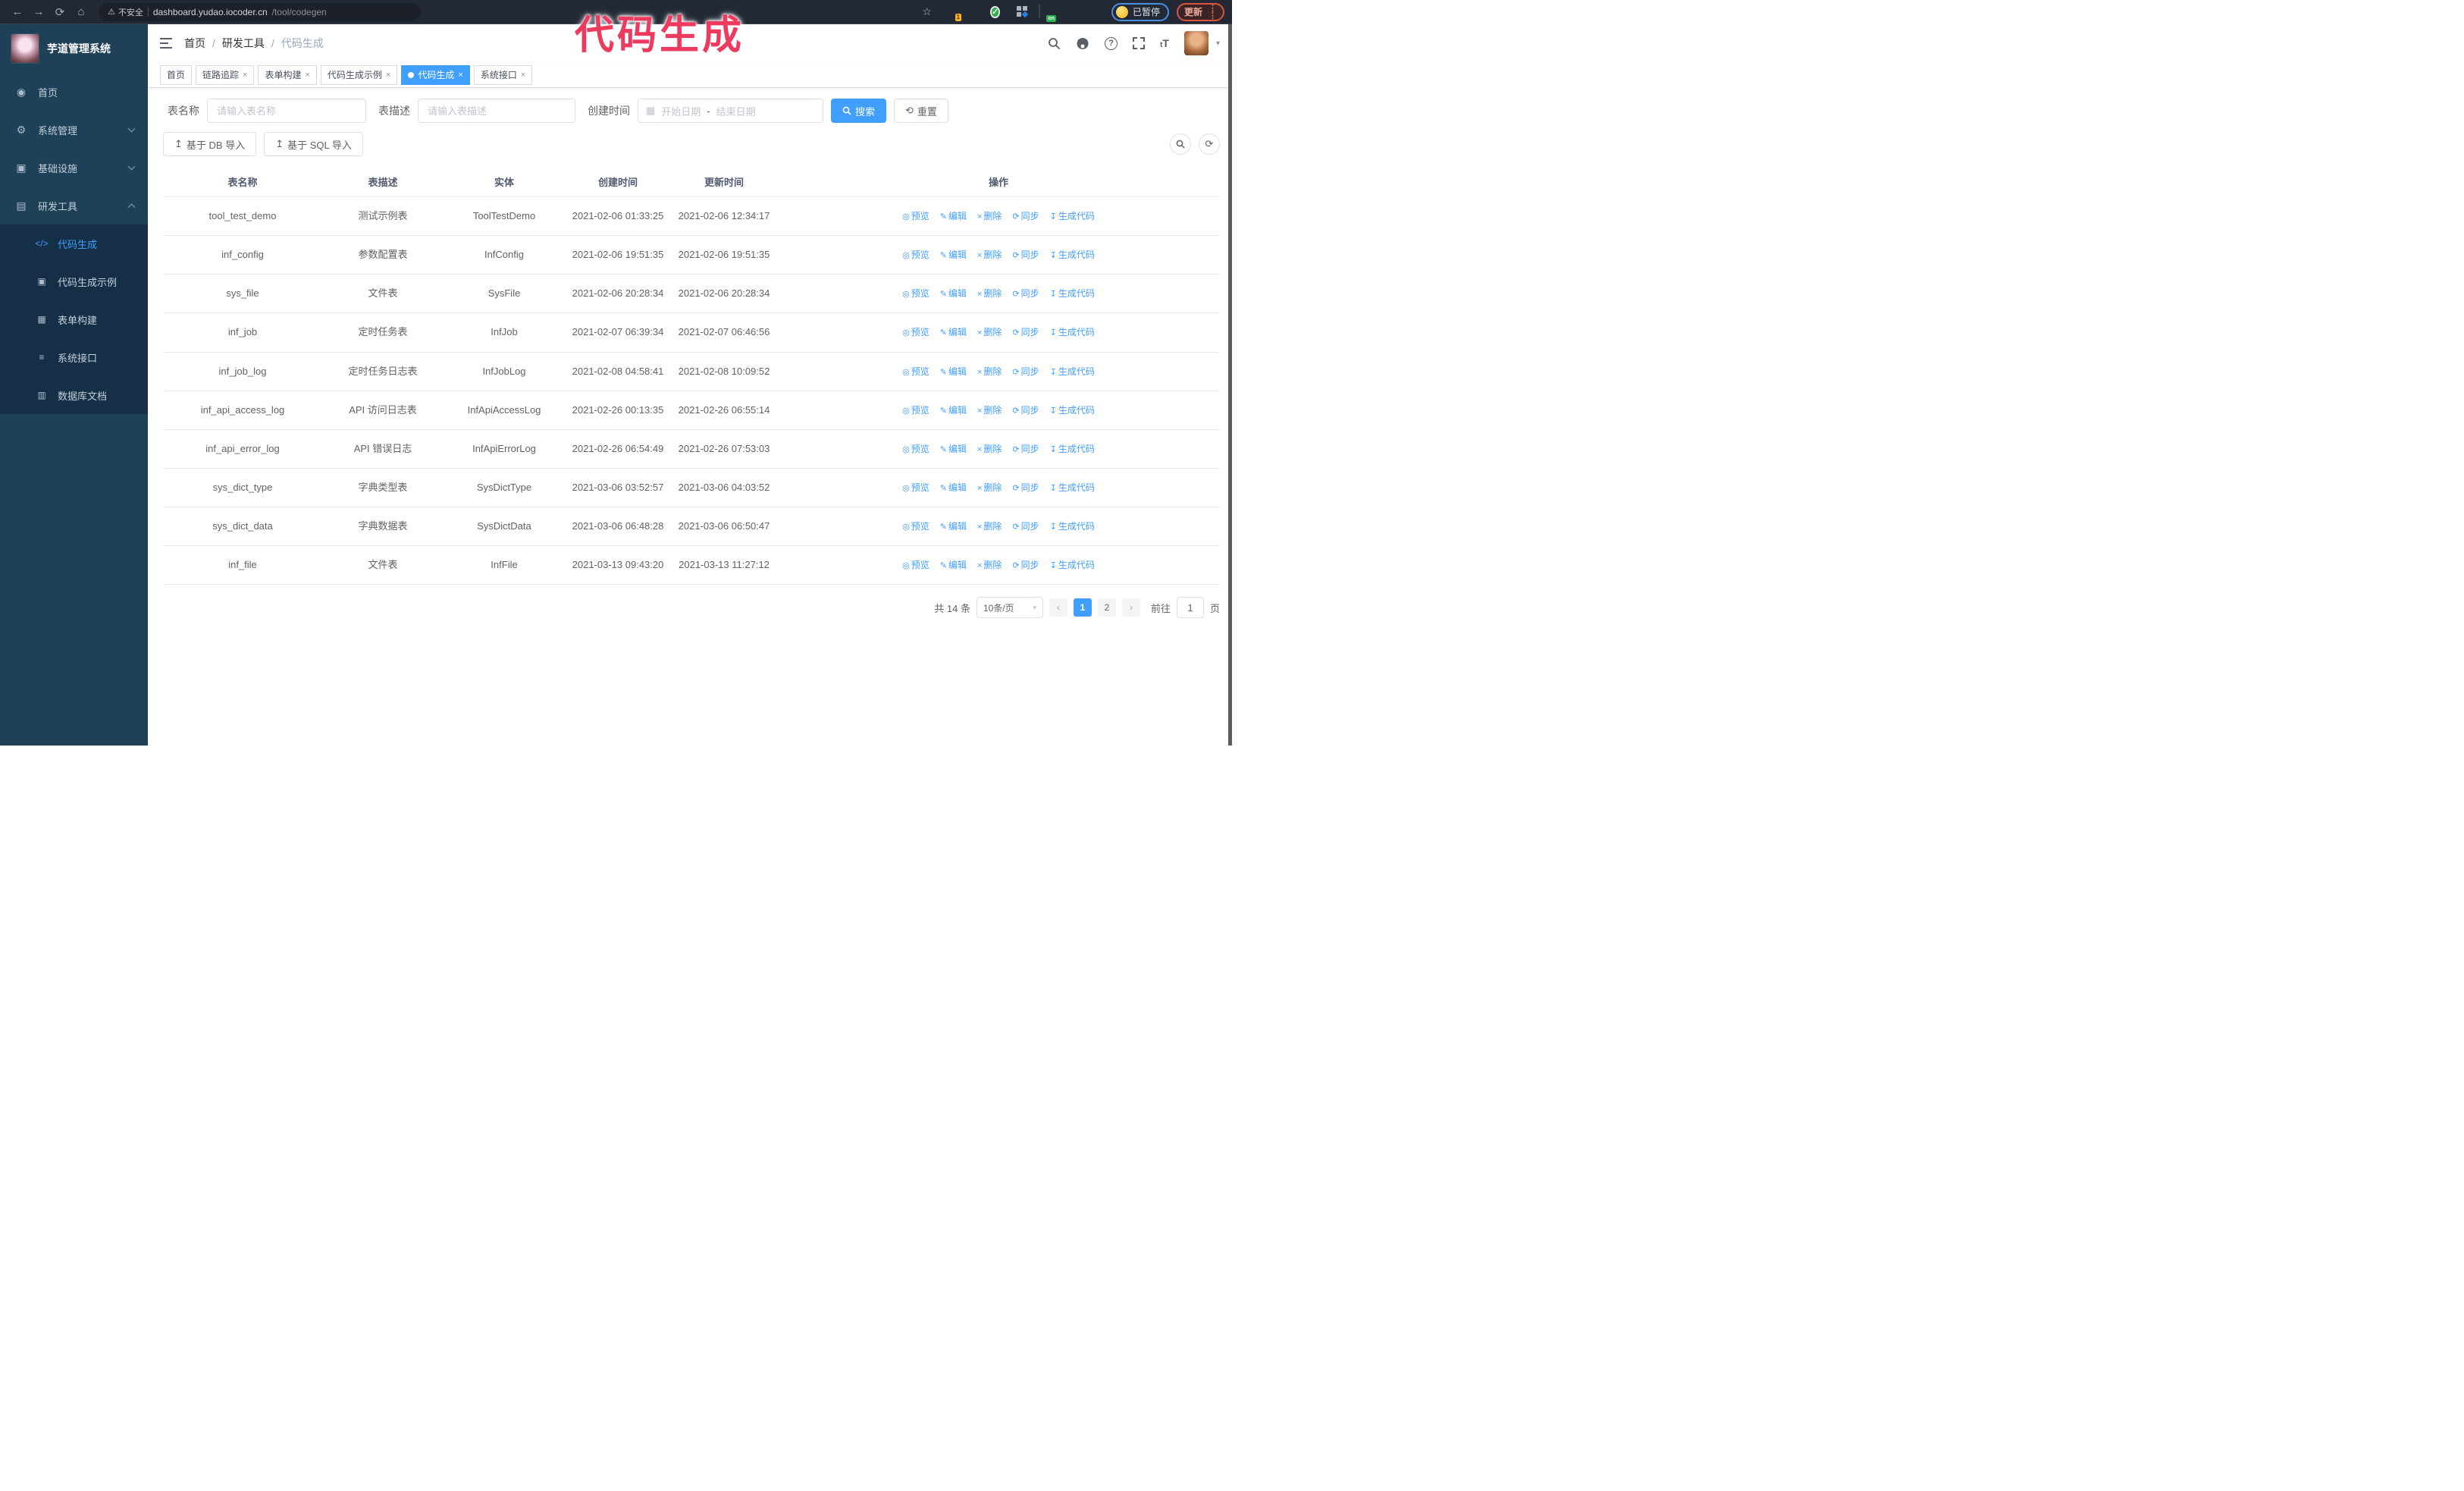  What do you see at coordinates (1140, 11) in the screenshot?
I see `profile-paused-badge: 已暂停` at bounding box center [1140, 11].